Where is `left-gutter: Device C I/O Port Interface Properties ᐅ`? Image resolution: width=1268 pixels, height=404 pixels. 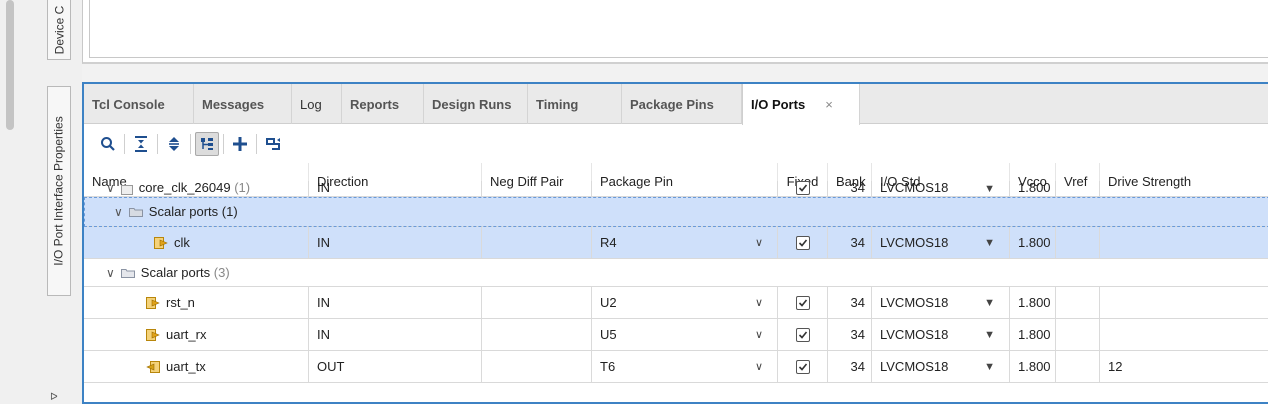 left-gutter: Device C I/O Port Interface Properties ᐅ is located at coordinates (41, 202).